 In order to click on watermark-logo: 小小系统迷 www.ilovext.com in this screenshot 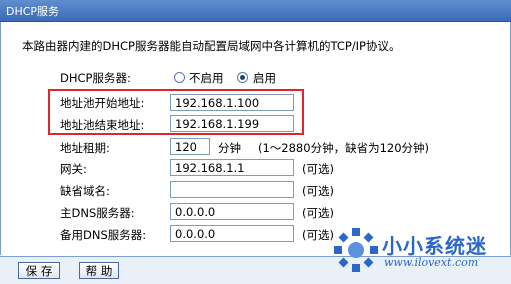, I will do `click(420, 252)`.